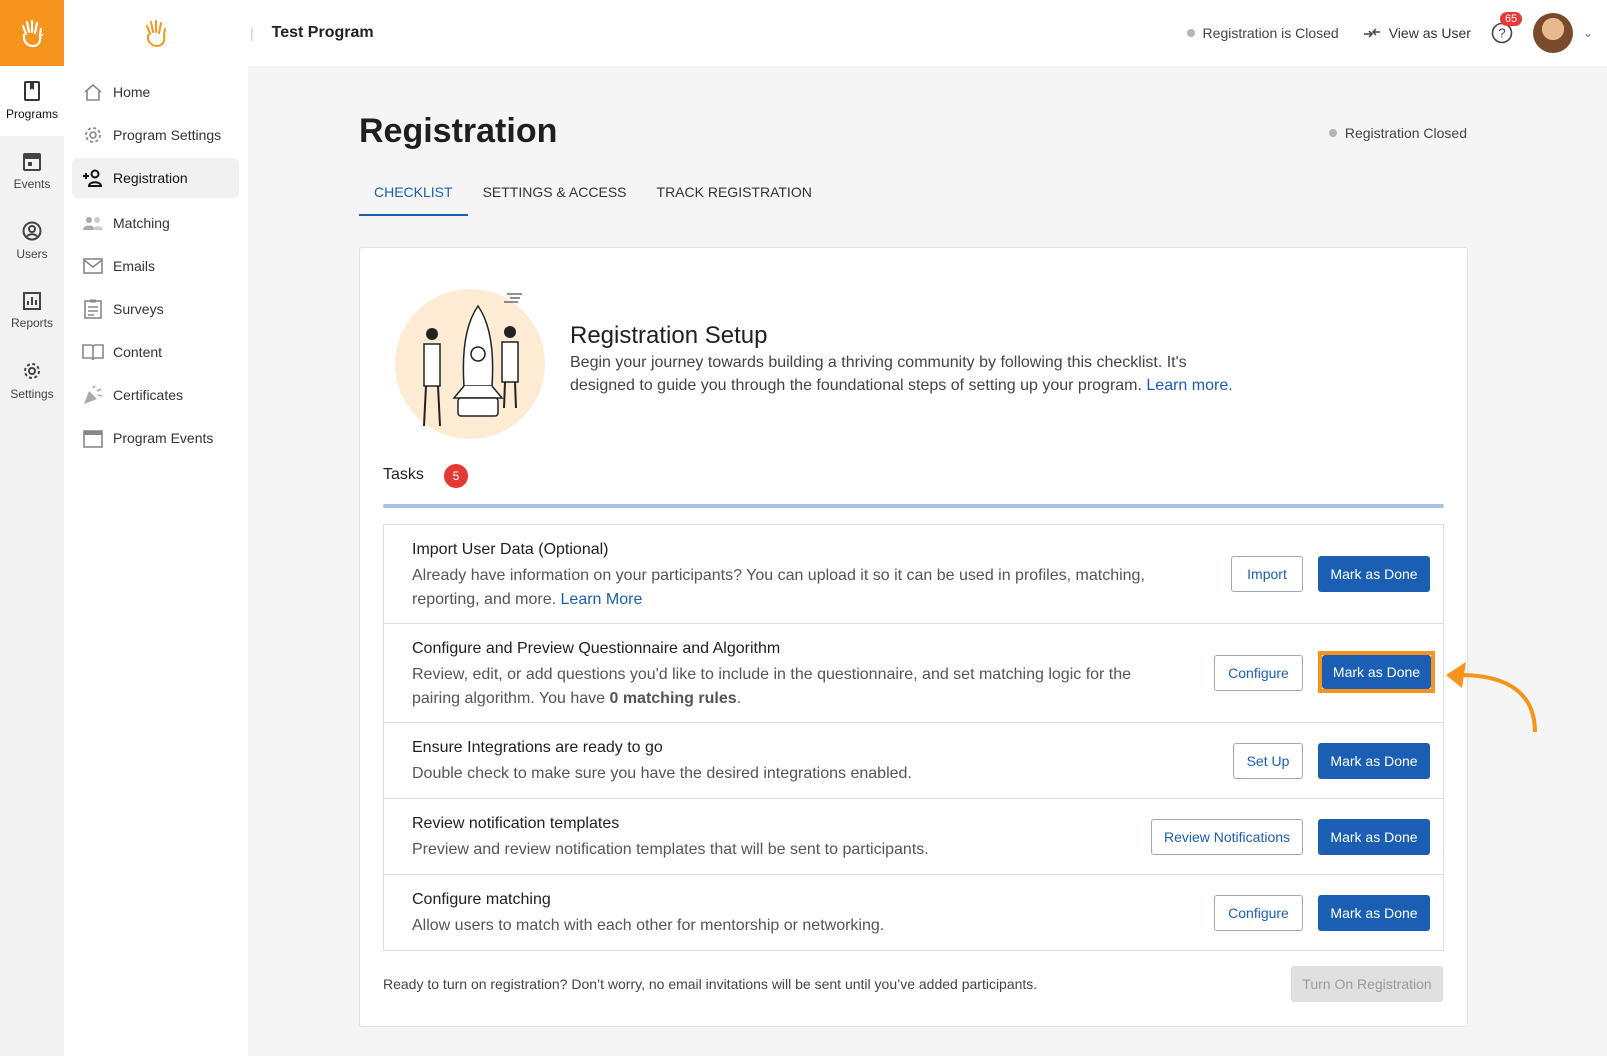 The image size is (1607, 1056). What do you see at coordinates (163, 438) in the screenshot?
I see `sidebar-item-label: Program Events` at bounding box center [163, 438].